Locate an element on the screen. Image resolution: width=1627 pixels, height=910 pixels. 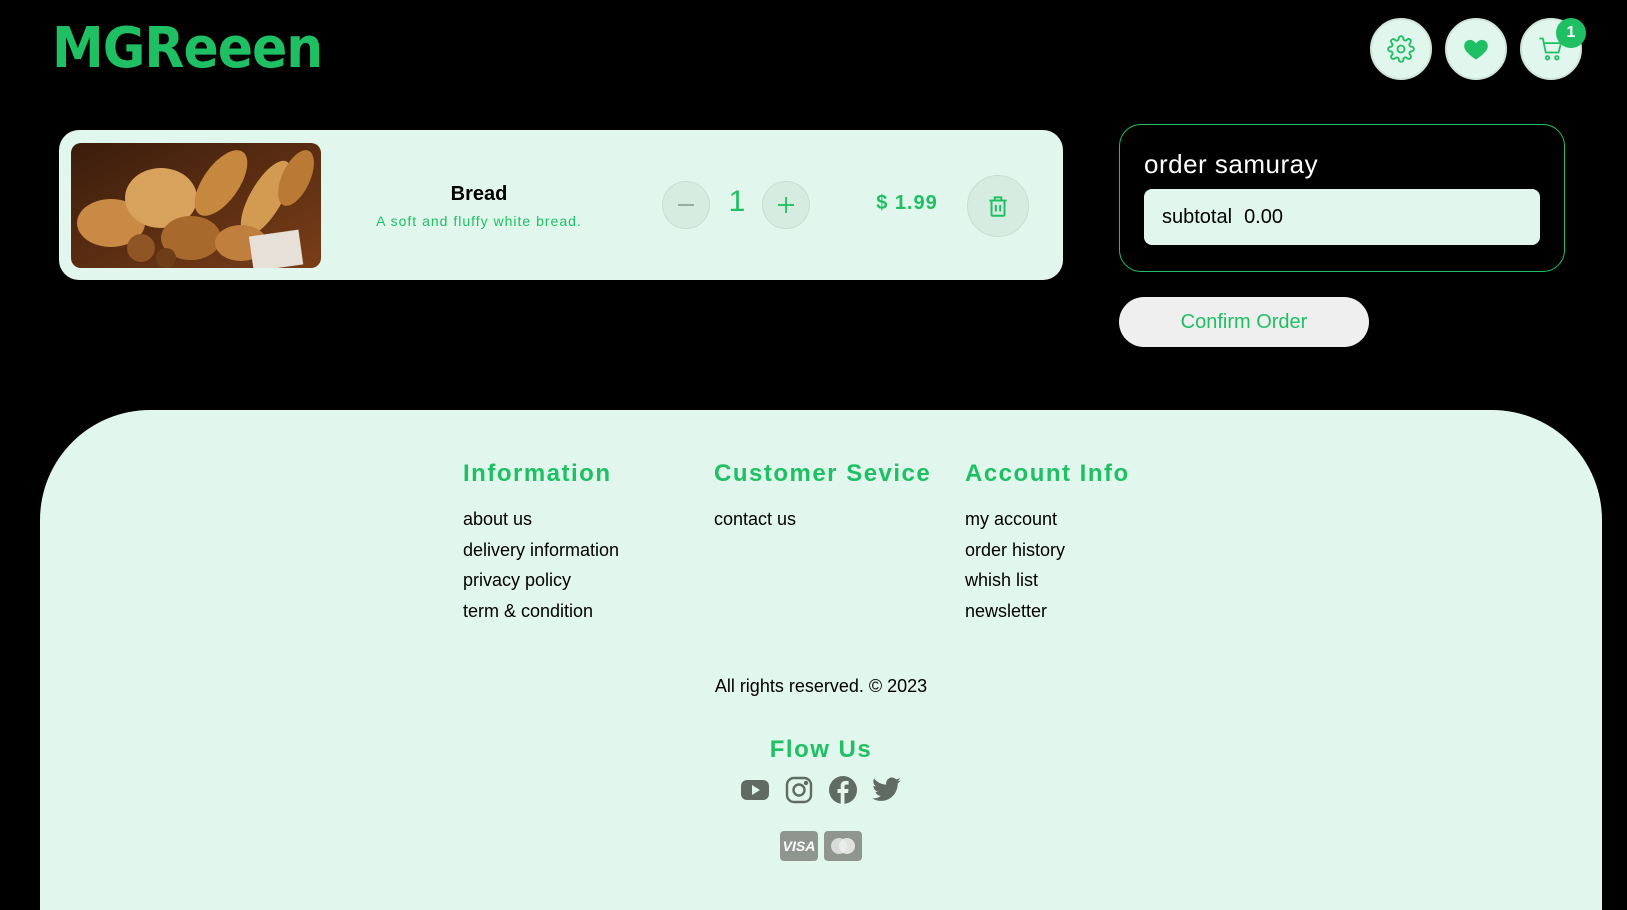
footer-link-wish-list: whish list is located at coordinates (1047, 584).